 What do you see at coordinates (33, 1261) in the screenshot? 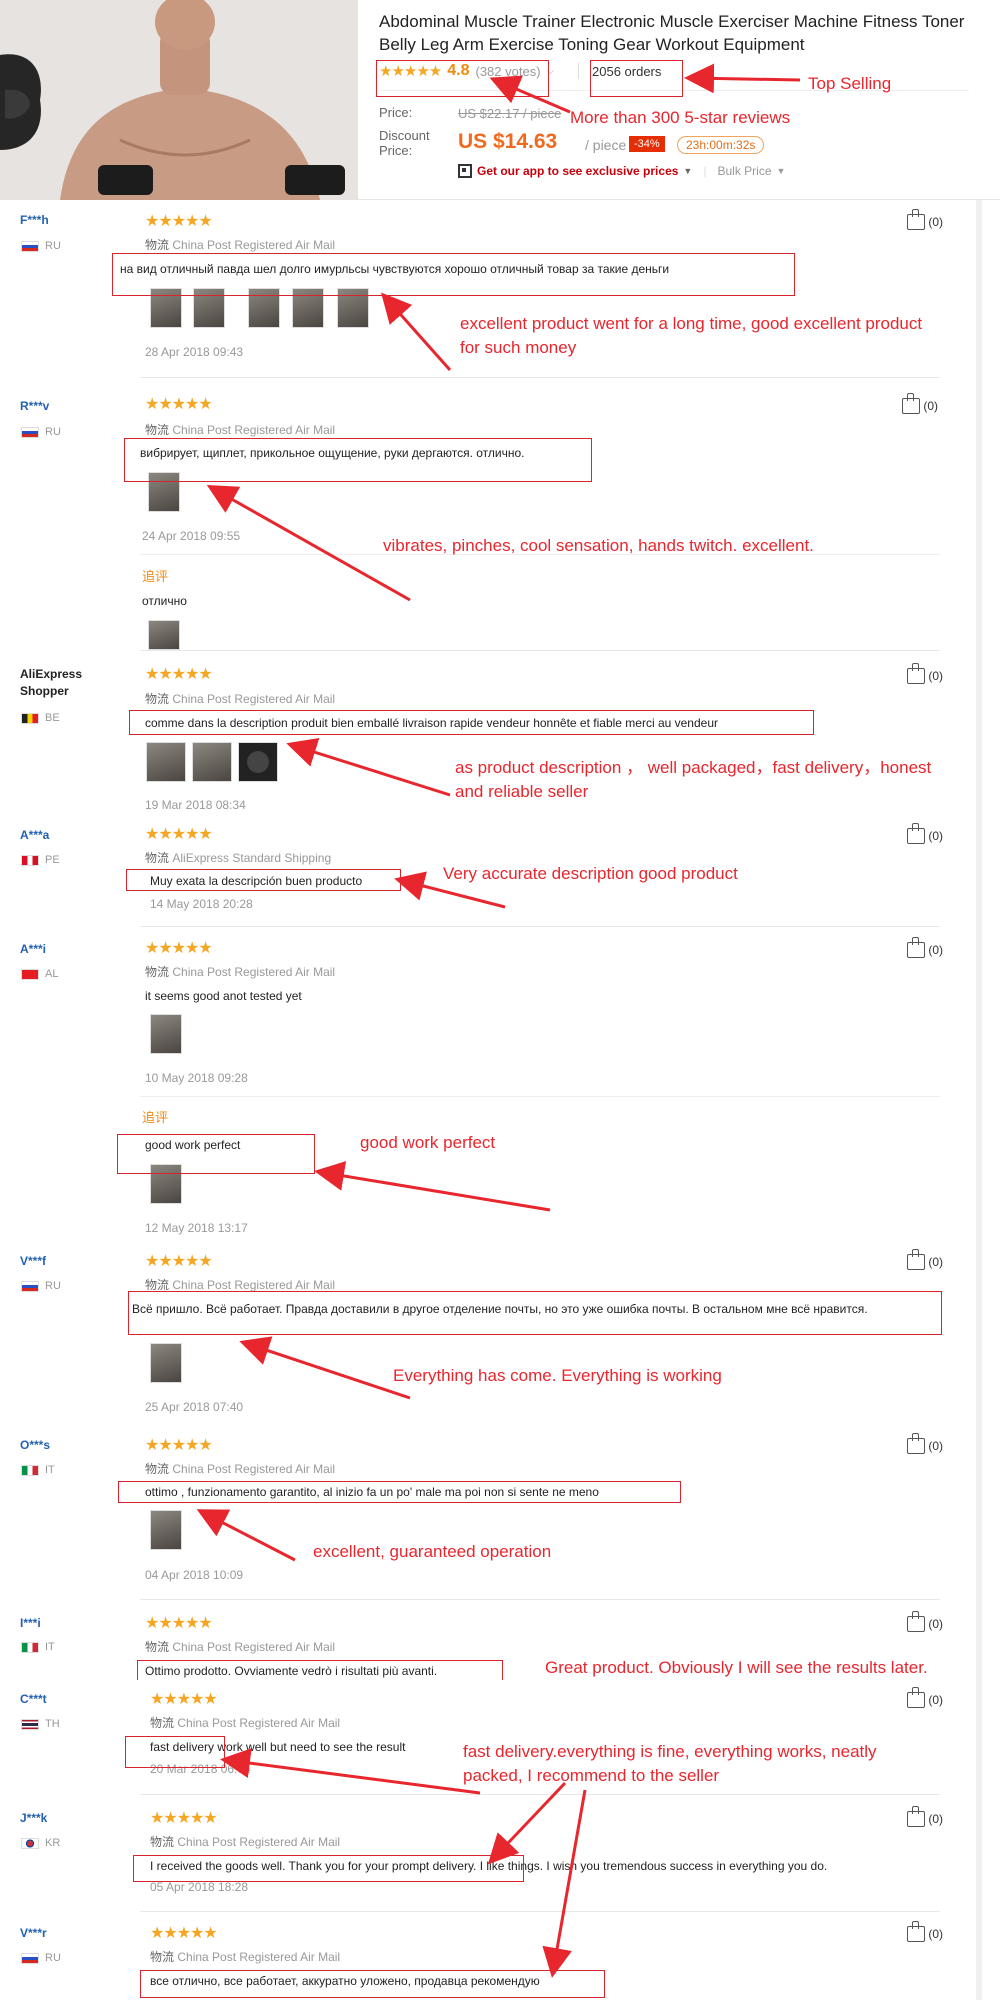
I see `reviewer-name: V***f` at bounding box center [33, 1261].